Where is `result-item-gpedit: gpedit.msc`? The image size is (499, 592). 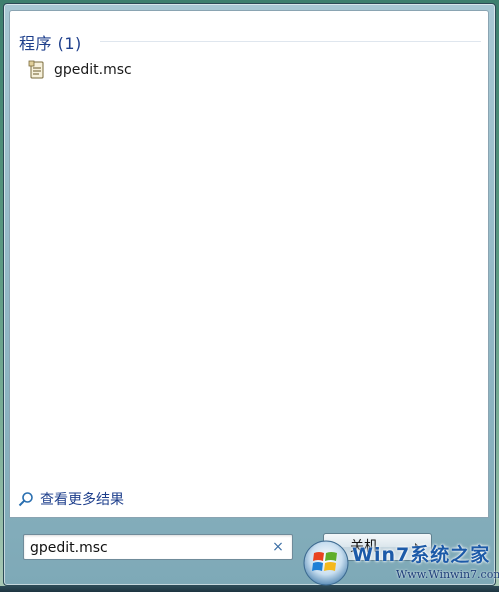 result-item-gpedit: gpedit.msc is located at coordinates (84, 70).